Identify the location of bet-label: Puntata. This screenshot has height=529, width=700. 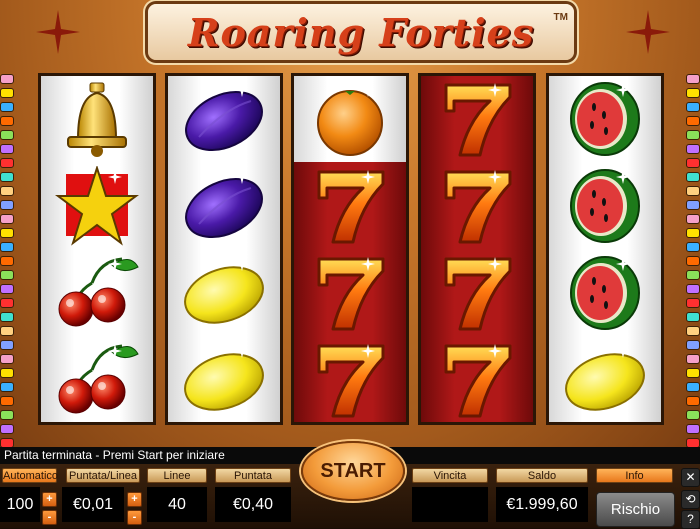
(253, 475).